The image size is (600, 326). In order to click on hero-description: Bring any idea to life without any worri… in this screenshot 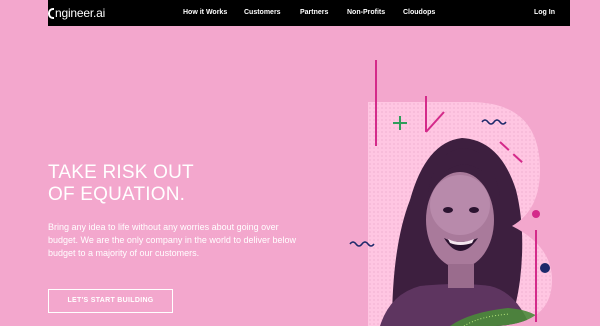, I will do `click(172, 240)`.